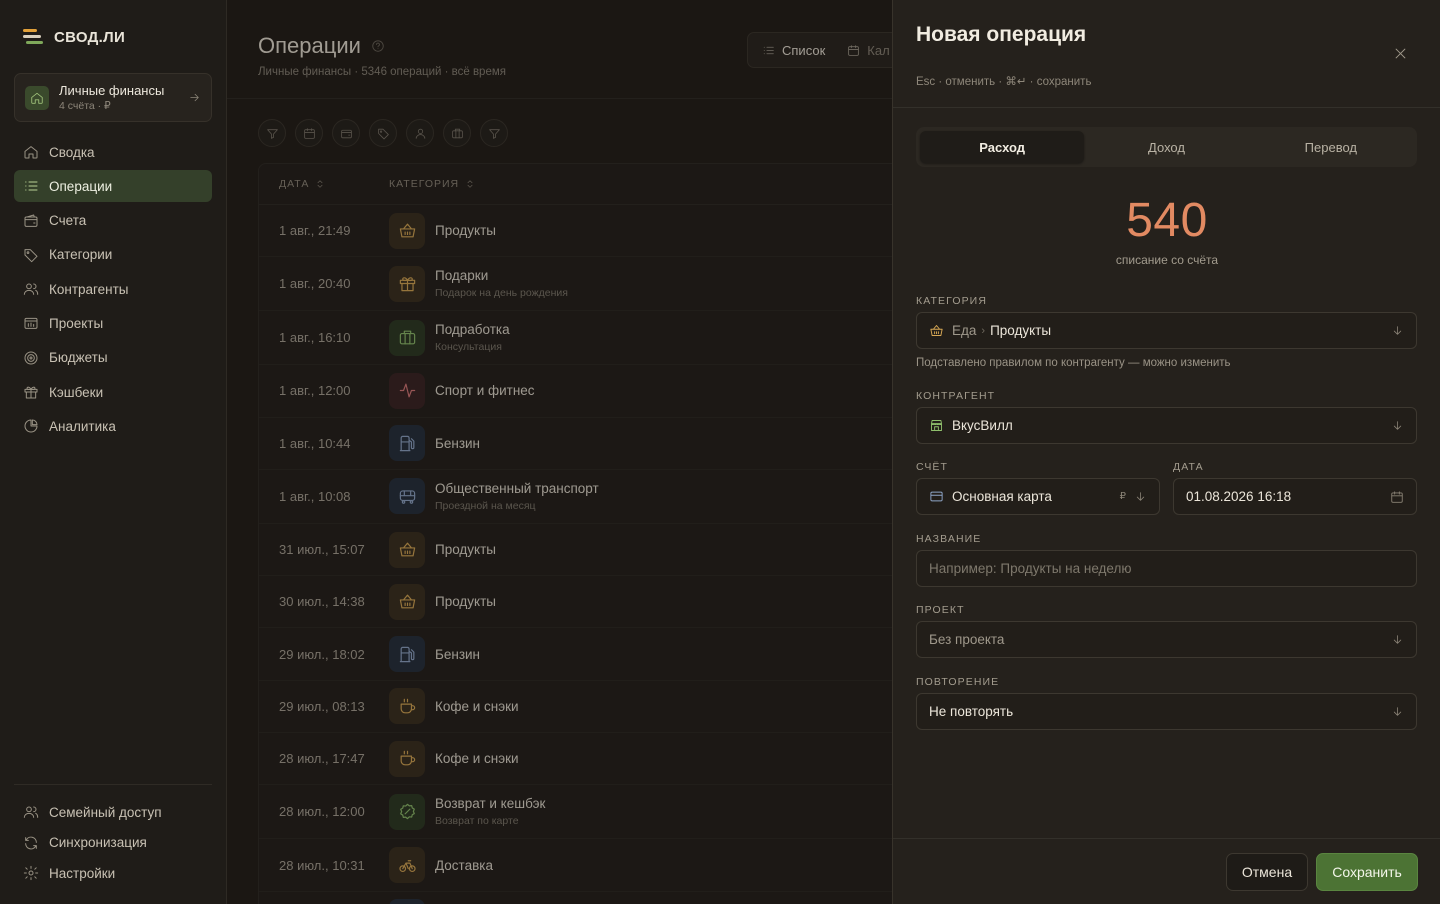 The width and height of the screenshot is (1440, 904). What do you see at coordinates (36, 289) in the screenshot?
I see `users-icon` at bounding box center [36, 289].